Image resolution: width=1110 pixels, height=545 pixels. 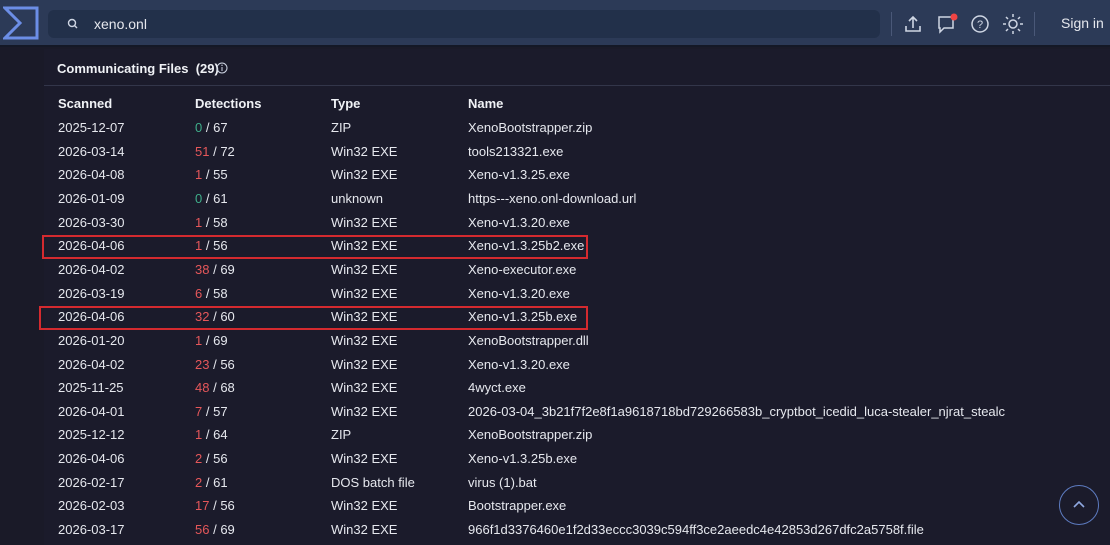 I want to click on scanned-date: 2025-11-25, so click(x=91, y=388).